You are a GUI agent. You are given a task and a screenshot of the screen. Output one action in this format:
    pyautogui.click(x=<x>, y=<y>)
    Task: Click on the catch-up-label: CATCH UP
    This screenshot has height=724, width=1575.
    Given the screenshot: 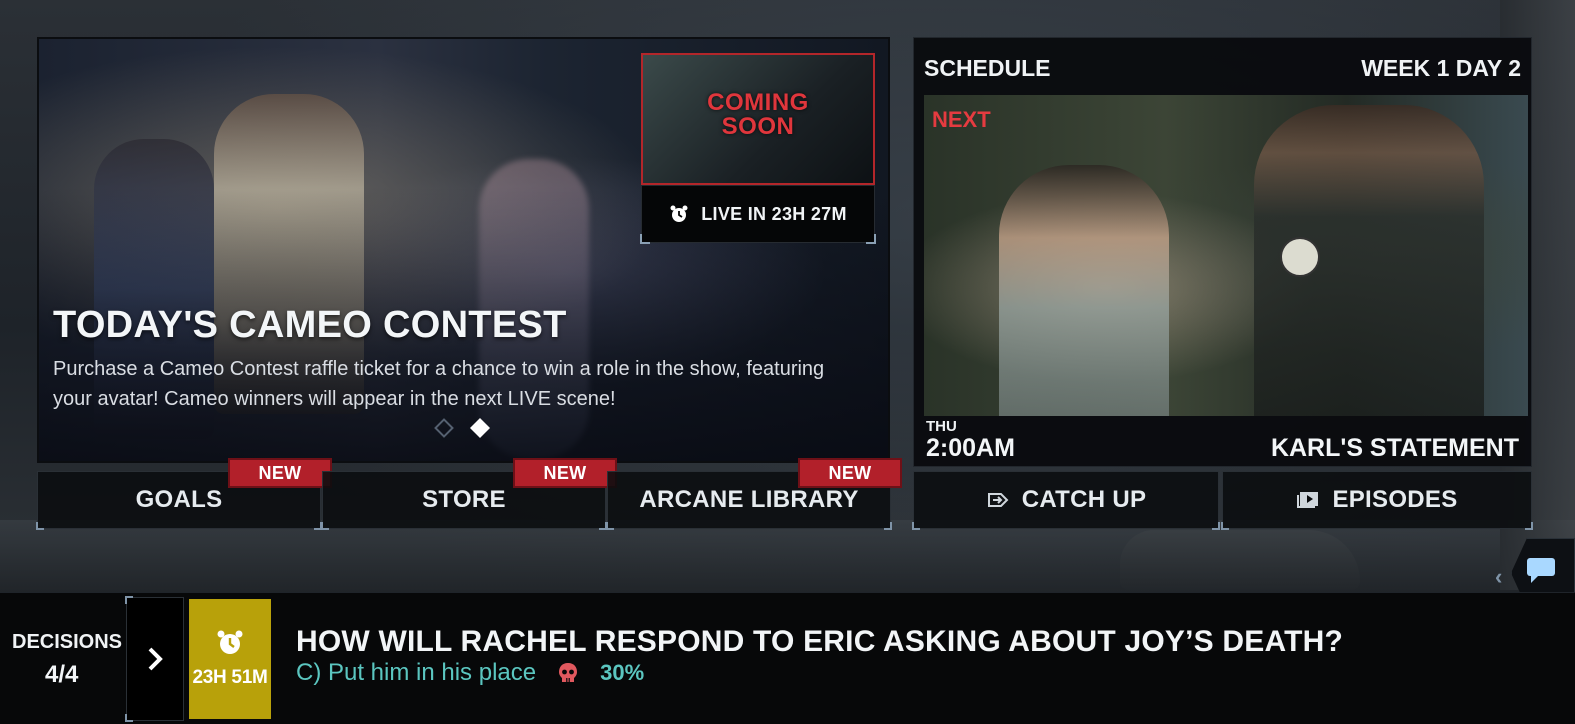 What is the action you would take?
    pyautogui.click(x=1084, y=499)
    